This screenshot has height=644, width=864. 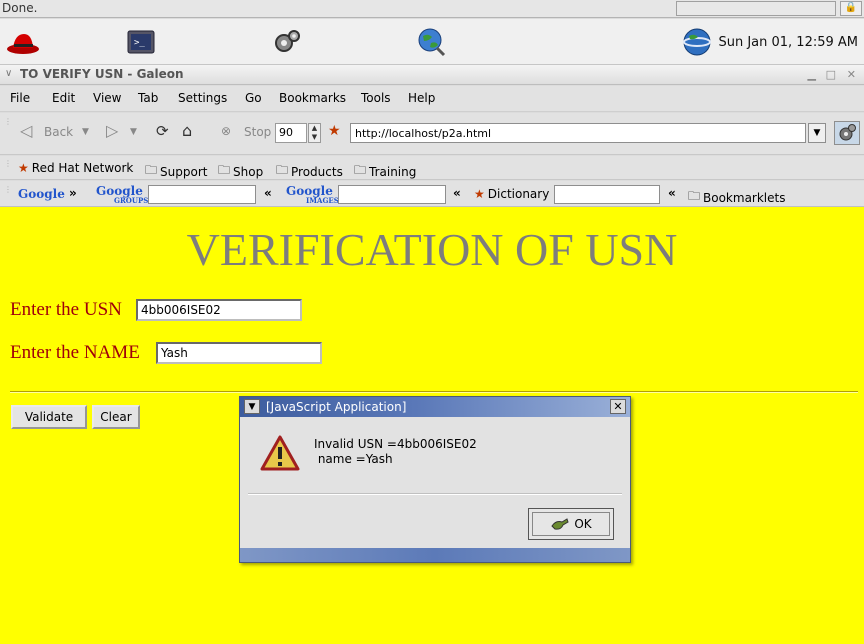 I want to click on status-text: Done., so click(x=20, y=8).